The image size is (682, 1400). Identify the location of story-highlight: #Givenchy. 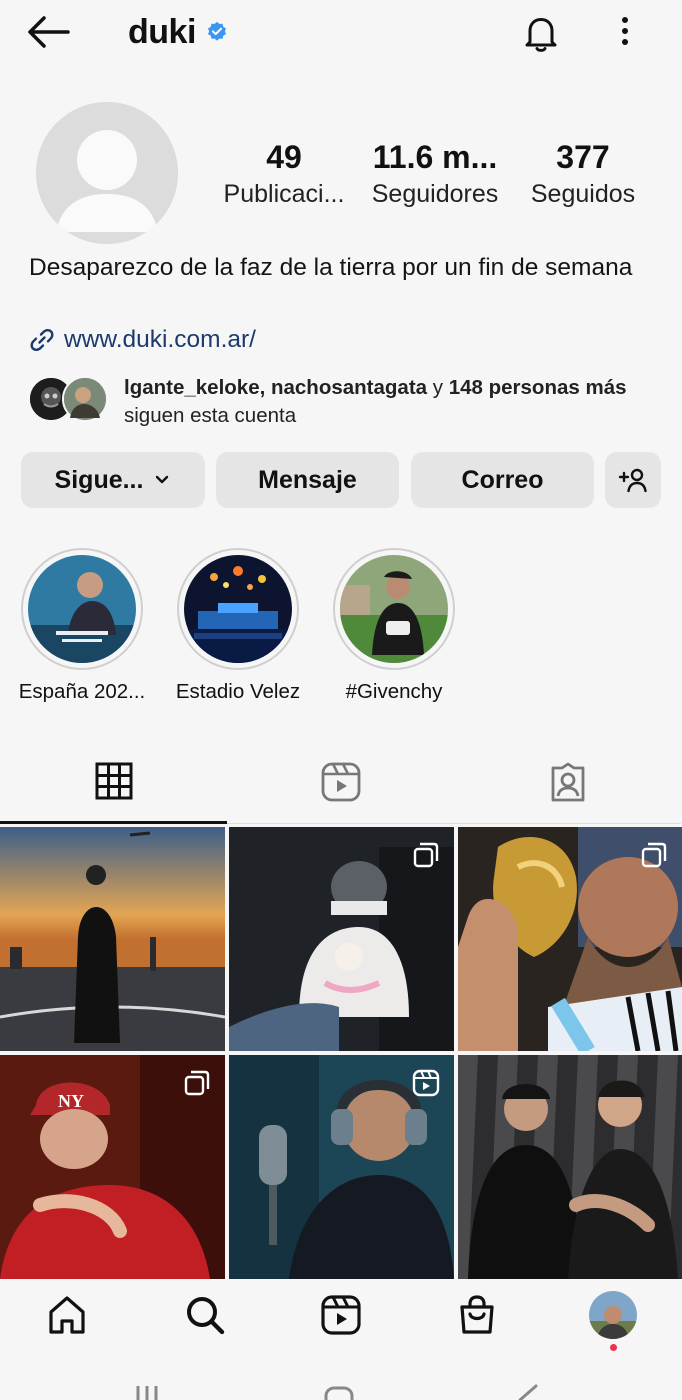
(394, 626).